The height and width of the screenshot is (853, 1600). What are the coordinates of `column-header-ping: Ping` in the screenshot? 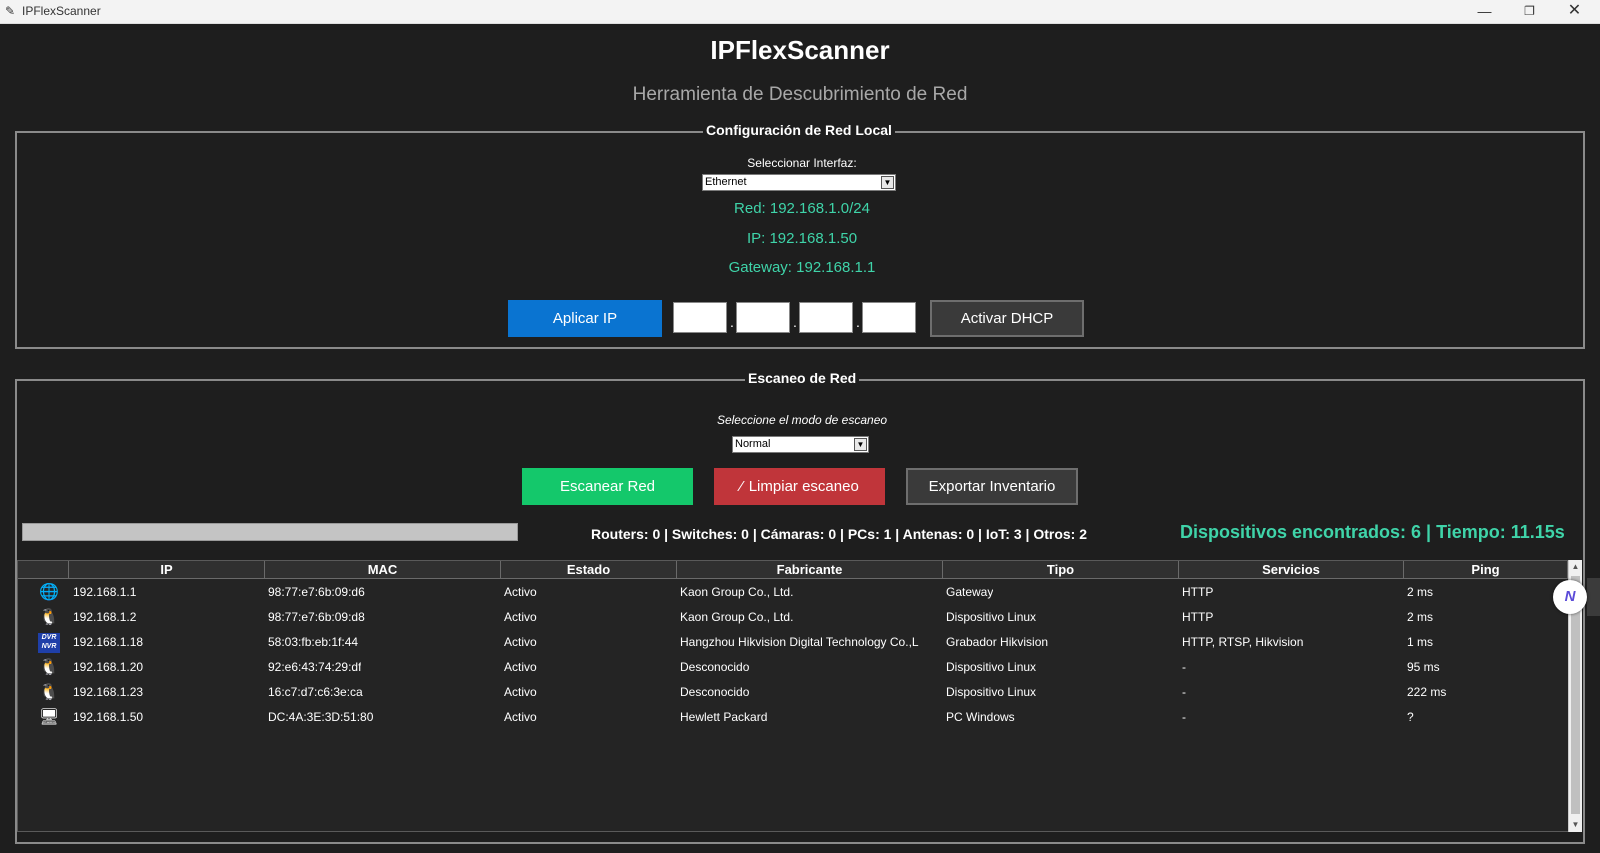 It's located at (1486, 570).